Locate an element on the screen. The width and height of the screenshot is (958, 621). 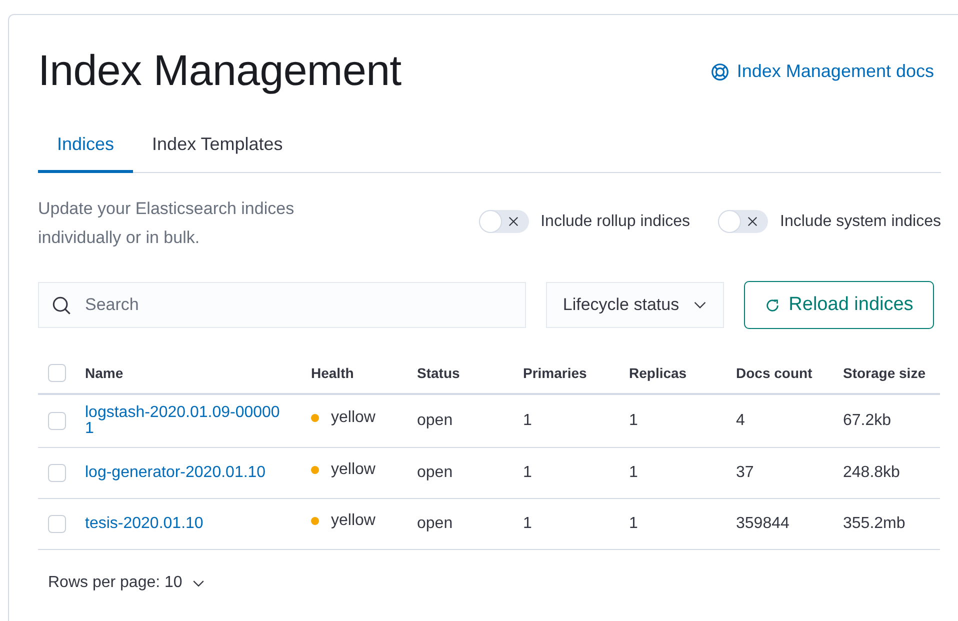
index-name-link: log-generator-2020.01.10 is located at coordinates (185, 473).